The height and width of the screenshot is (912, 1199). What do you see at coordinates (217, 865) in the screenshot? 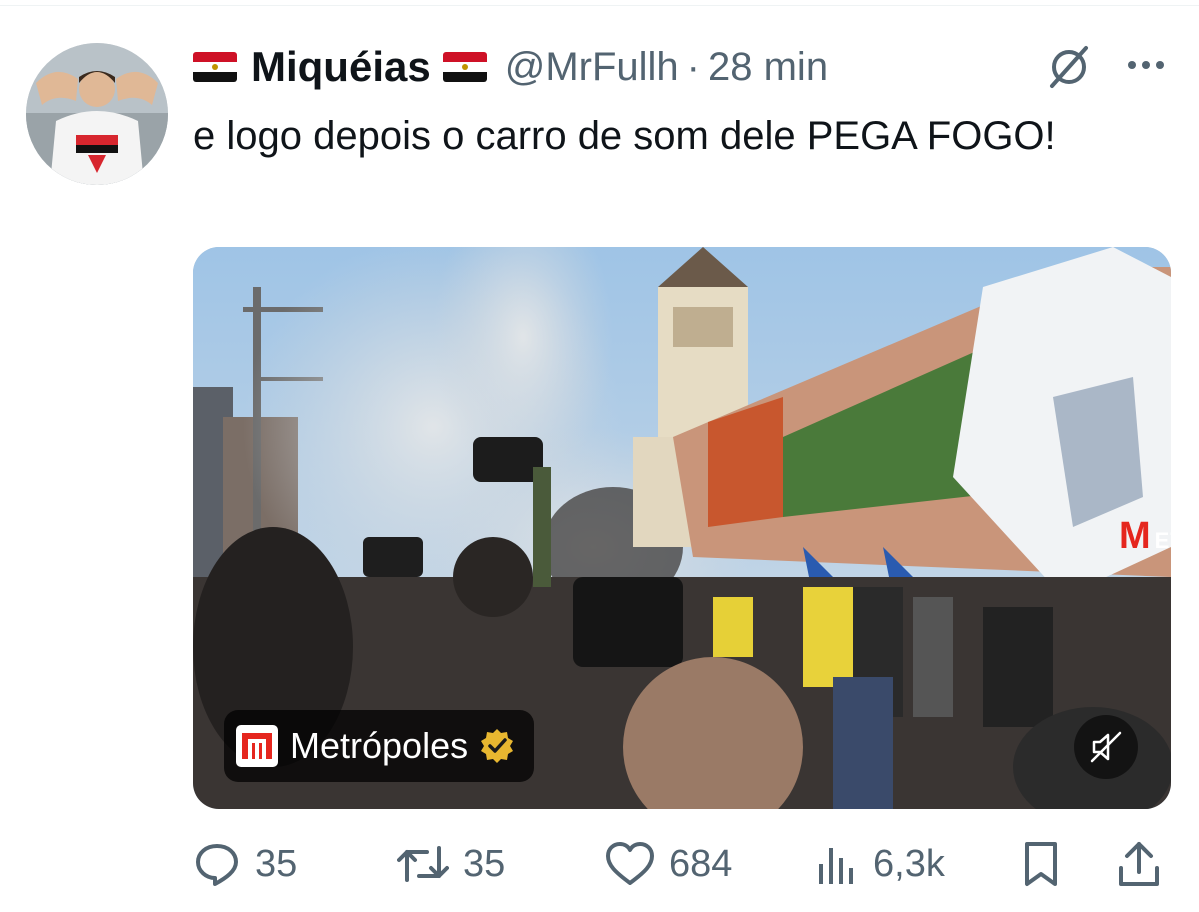
I see `reply-icon` at bounding box center [217, 865].